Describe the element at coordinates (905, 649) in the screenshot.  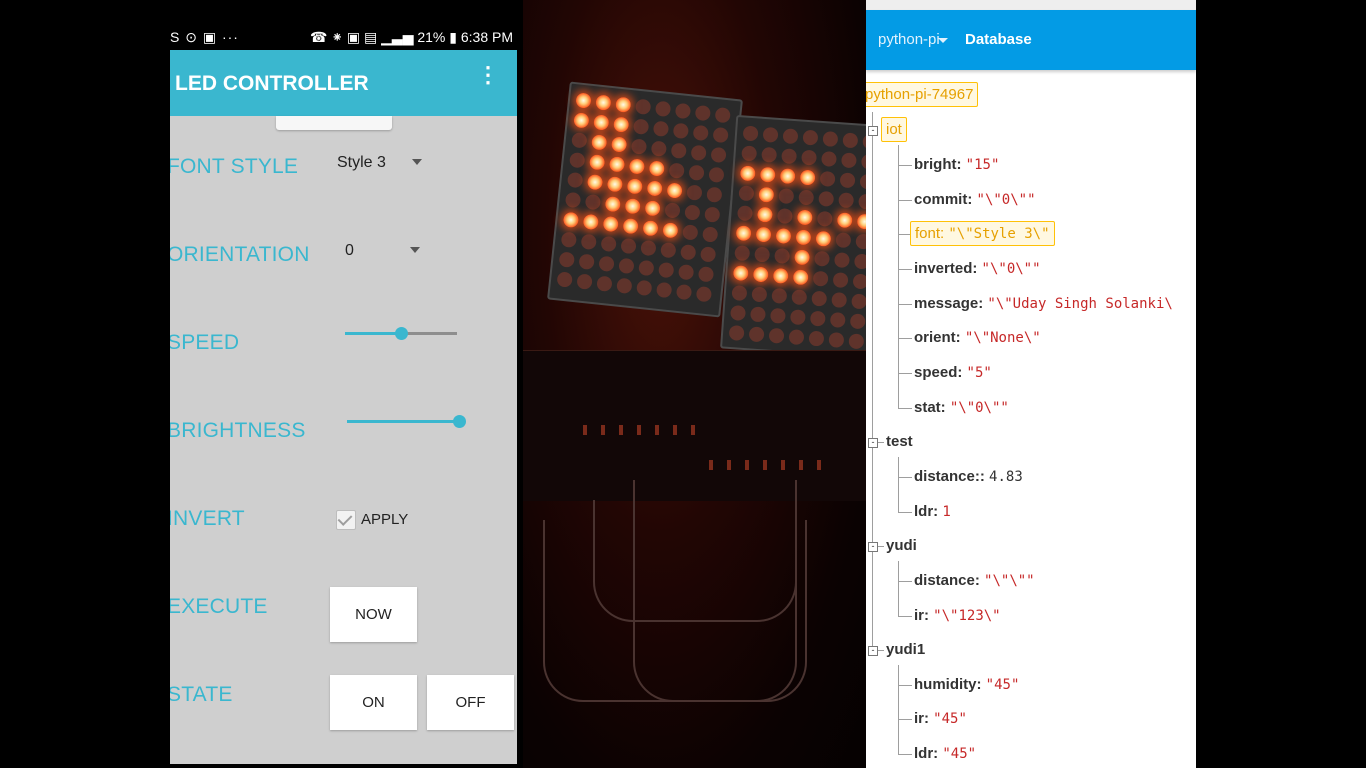
I see `node-yudi1: yudi1` at that location.